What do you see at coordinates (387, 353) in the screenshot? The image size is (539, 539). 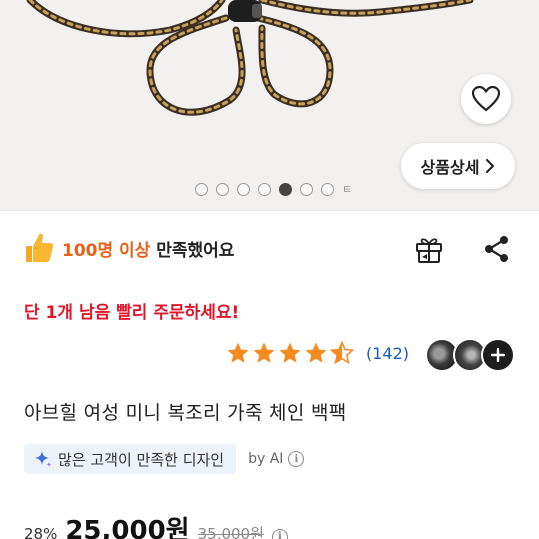 I see `review-count-link: (142)` at bounding box center [387, 353].